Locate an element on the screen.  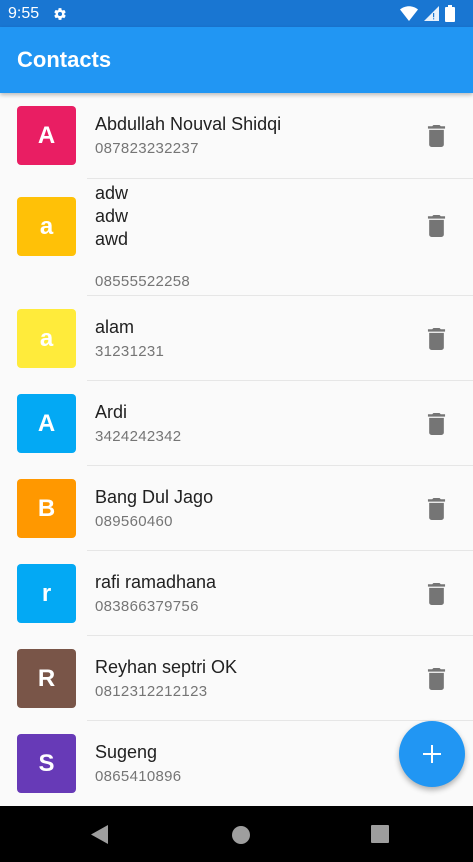
contact-name: Reyhan septri OK is located at coordinates (166, 667).